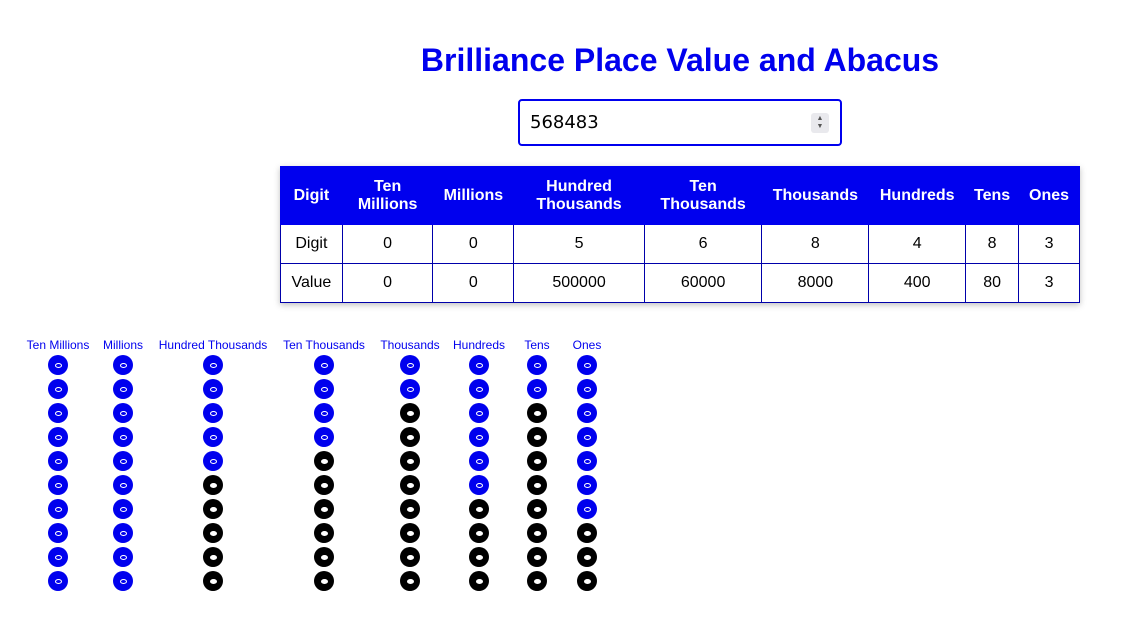 Image resolution: width=1144 pixels, height=623 pixels. Describe the element at coordinates (479, 345) in the screenshot. I see `abacus-label-hundreds: Hundreds` at that location.